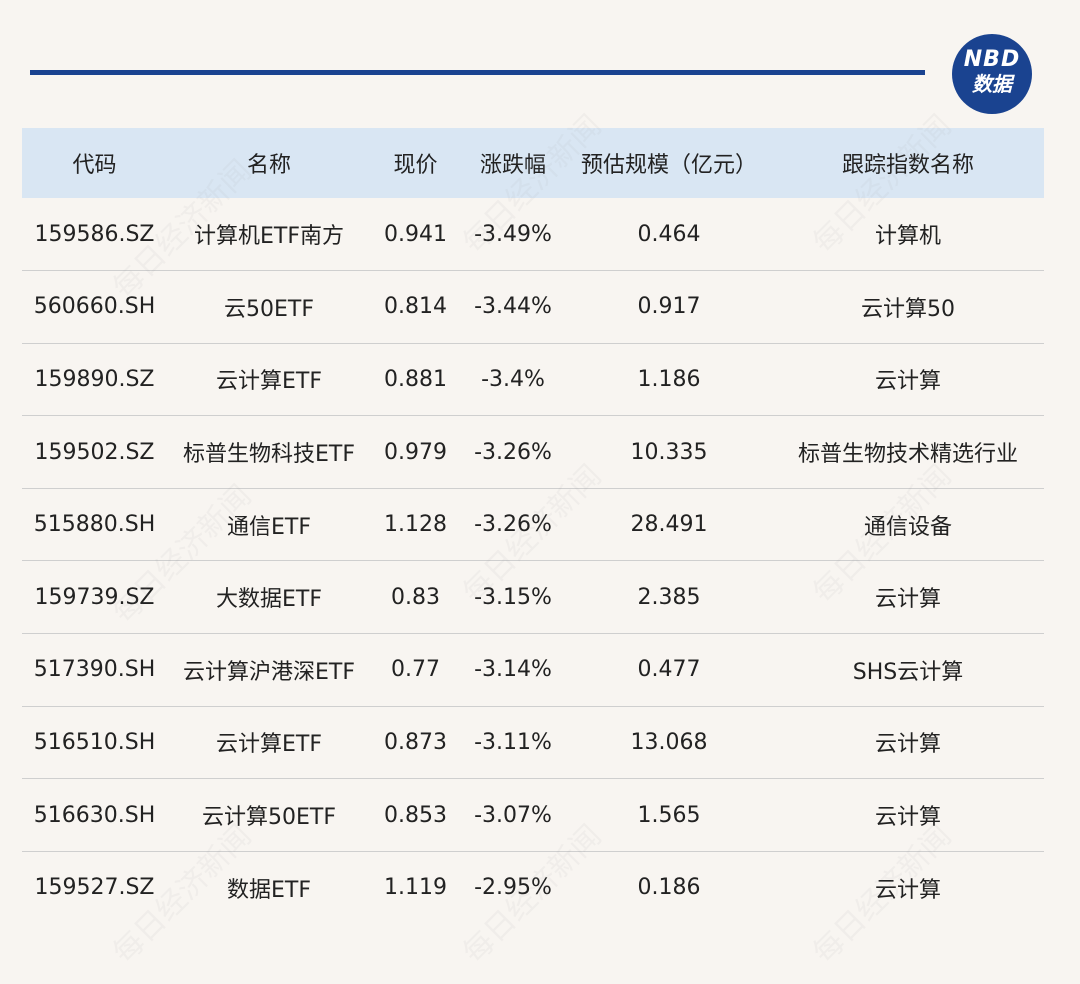 This screenshot has width=1080, height=984. What do you see at coordinates (269, 818) in the screenshot?
I see `cell-name: 云计算50ETF` at bounding box center [269, 818].